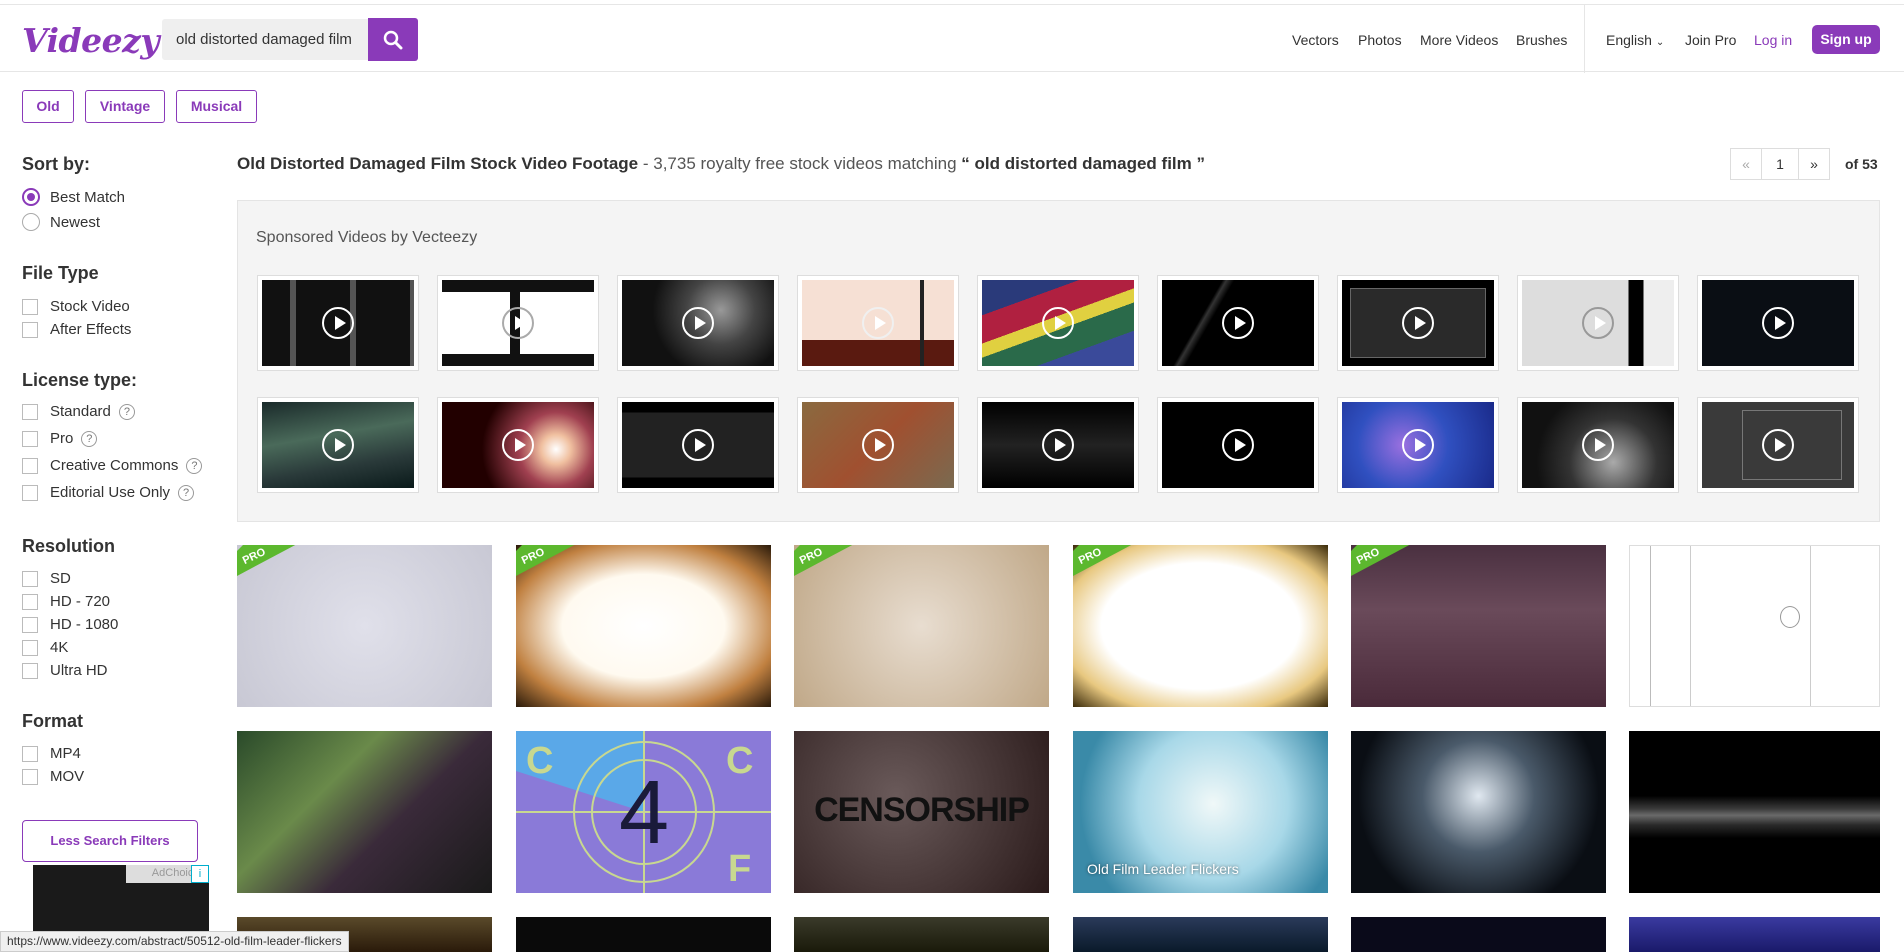 This screenshot has height=952, width=1904. Describe the element at coordinates (1710, 40) in the screenshot. I see `join-pro-link: Join Pro` at that location.